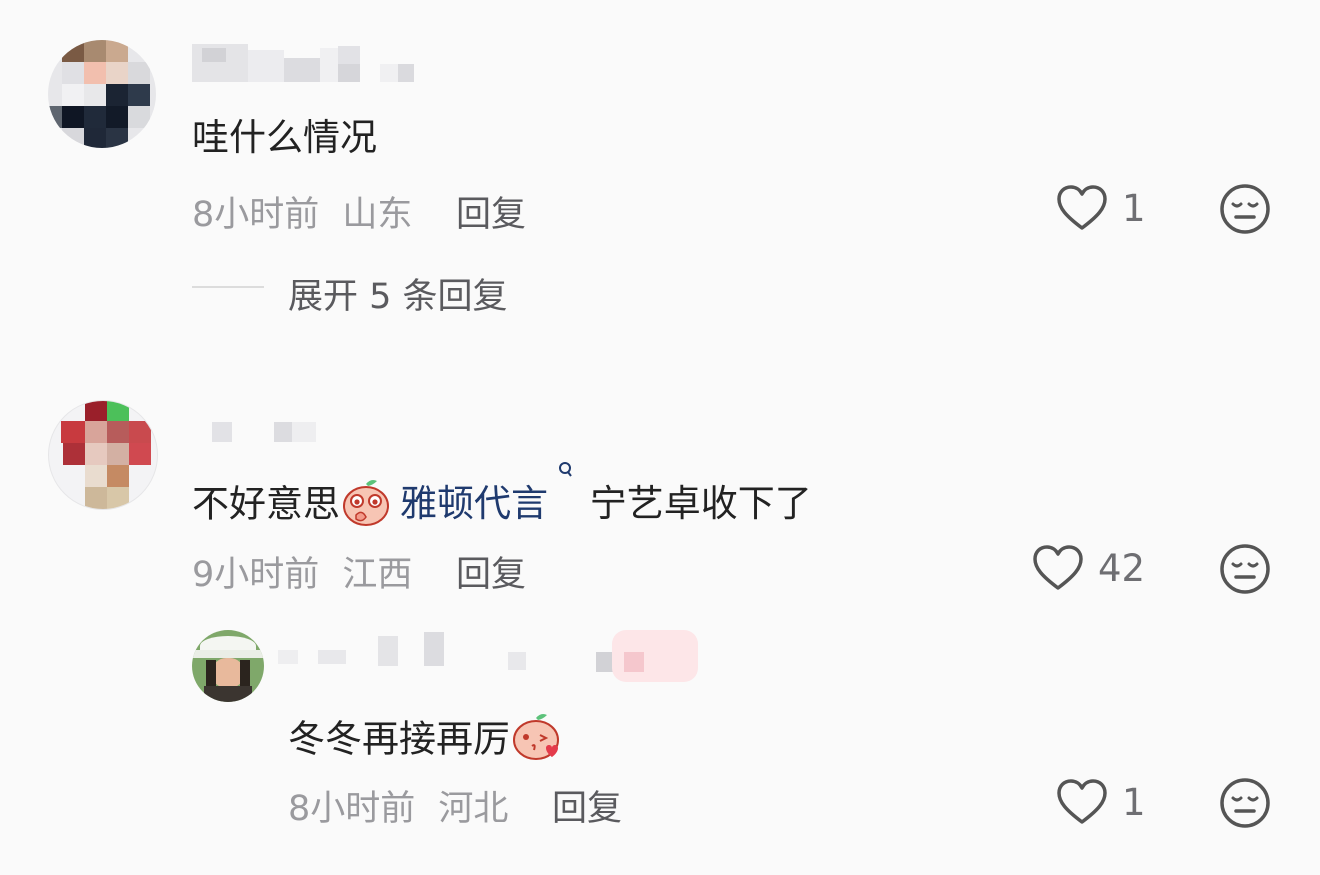 The height and width of the screenshot is (875, 1320). What do you see at coordinates (256, 215) in the screenshot?
I see `comment-time: 8小时前` at bounding box center [256, 215].